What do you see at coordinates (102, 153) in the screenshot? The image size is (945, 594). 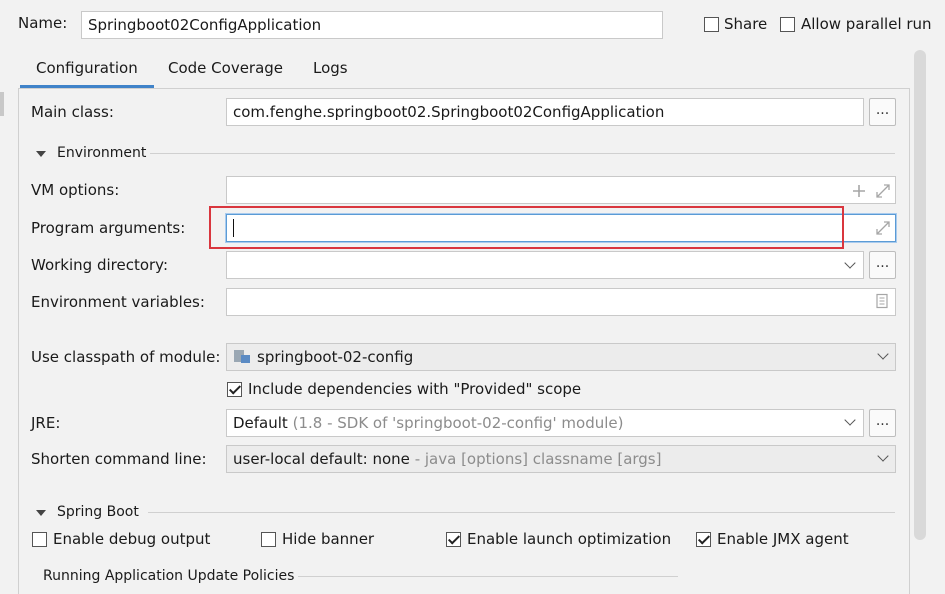 I see `environment-section-title: Environment` at bounding box center [102, 153].